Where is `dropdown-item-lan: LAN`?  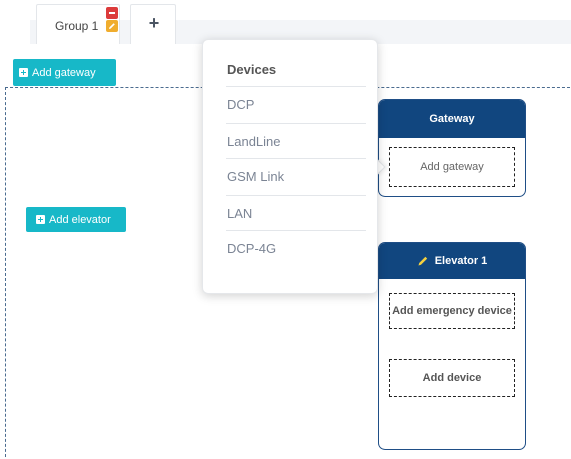
dropdown-item-lan: LAN is located at coordinates (239, 213).